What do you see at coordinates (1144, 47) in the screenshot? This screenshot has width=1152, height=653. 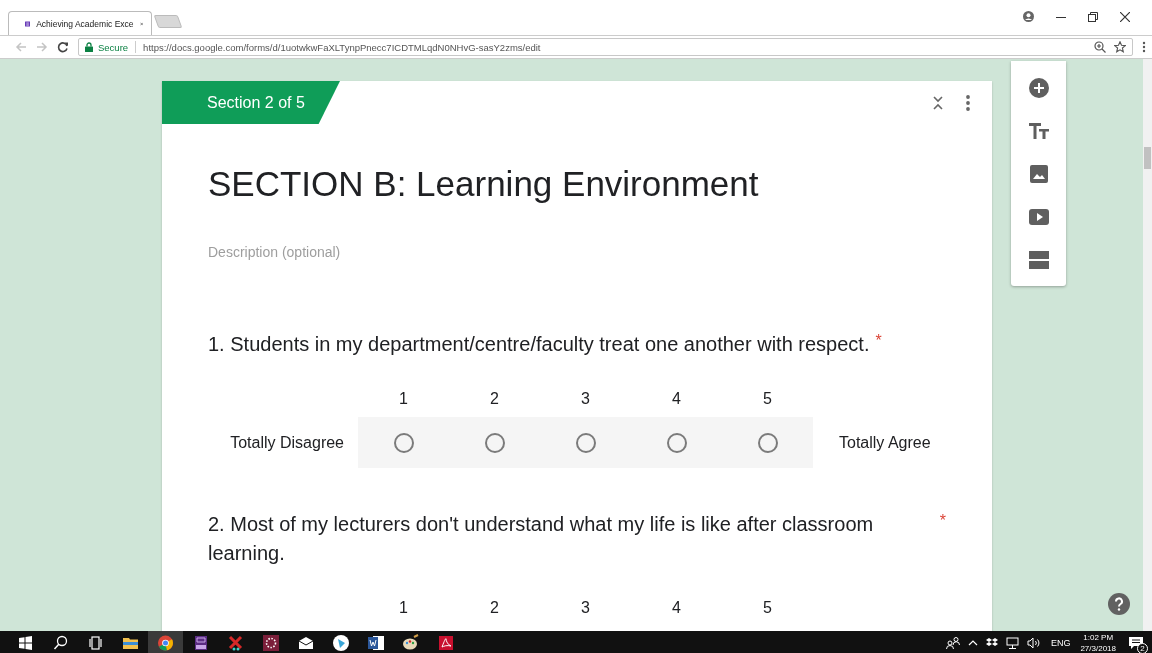 I see `menu-icon` at bounding box center [1144, 47].